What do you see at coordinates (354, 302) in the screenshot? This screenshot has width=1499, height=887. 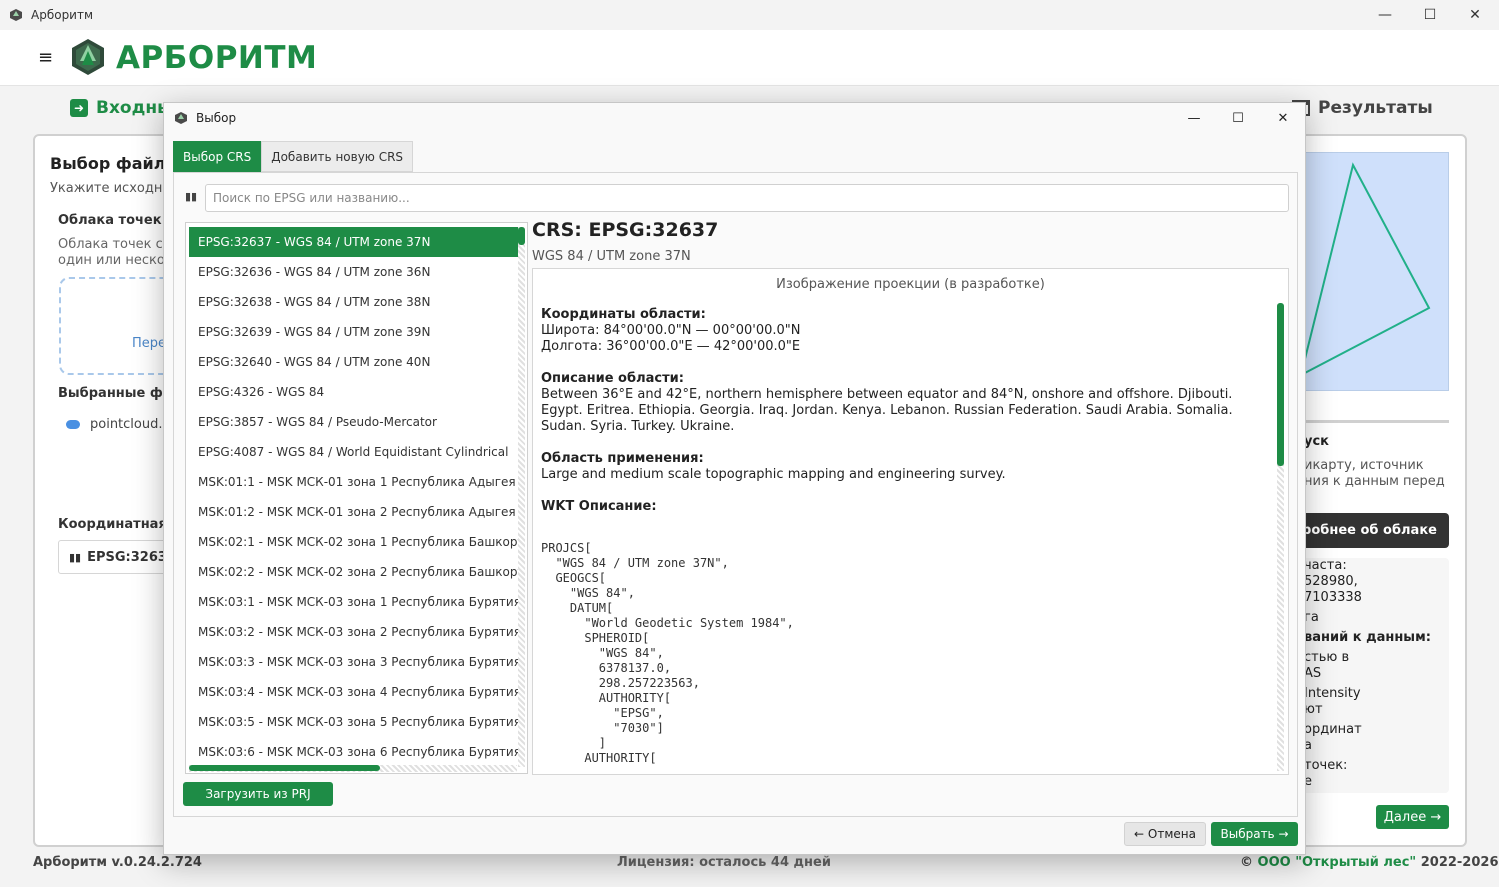 I see `crs-list-item: EPSG:32638 - WGS 84 / UTM zone 38N` at bounding box center [354, 302].